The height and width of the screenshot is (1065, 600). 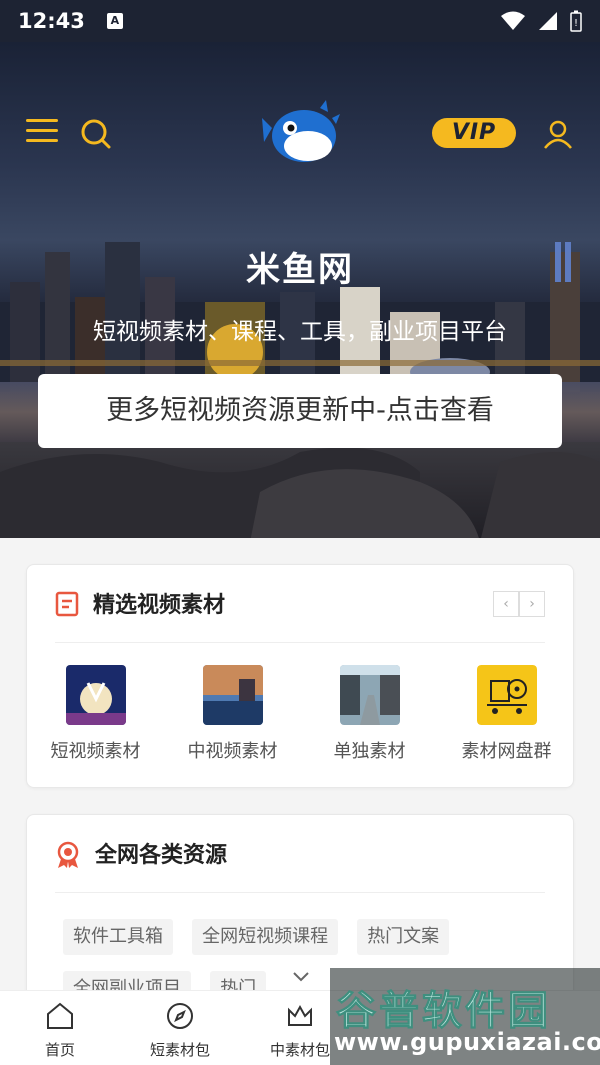 What do you see at coordinates (300, 332) in the screenshot?
I see `site-subtitle: 短视频素材、课程、工具，副业项目平台` at bounding box center [300, 332].